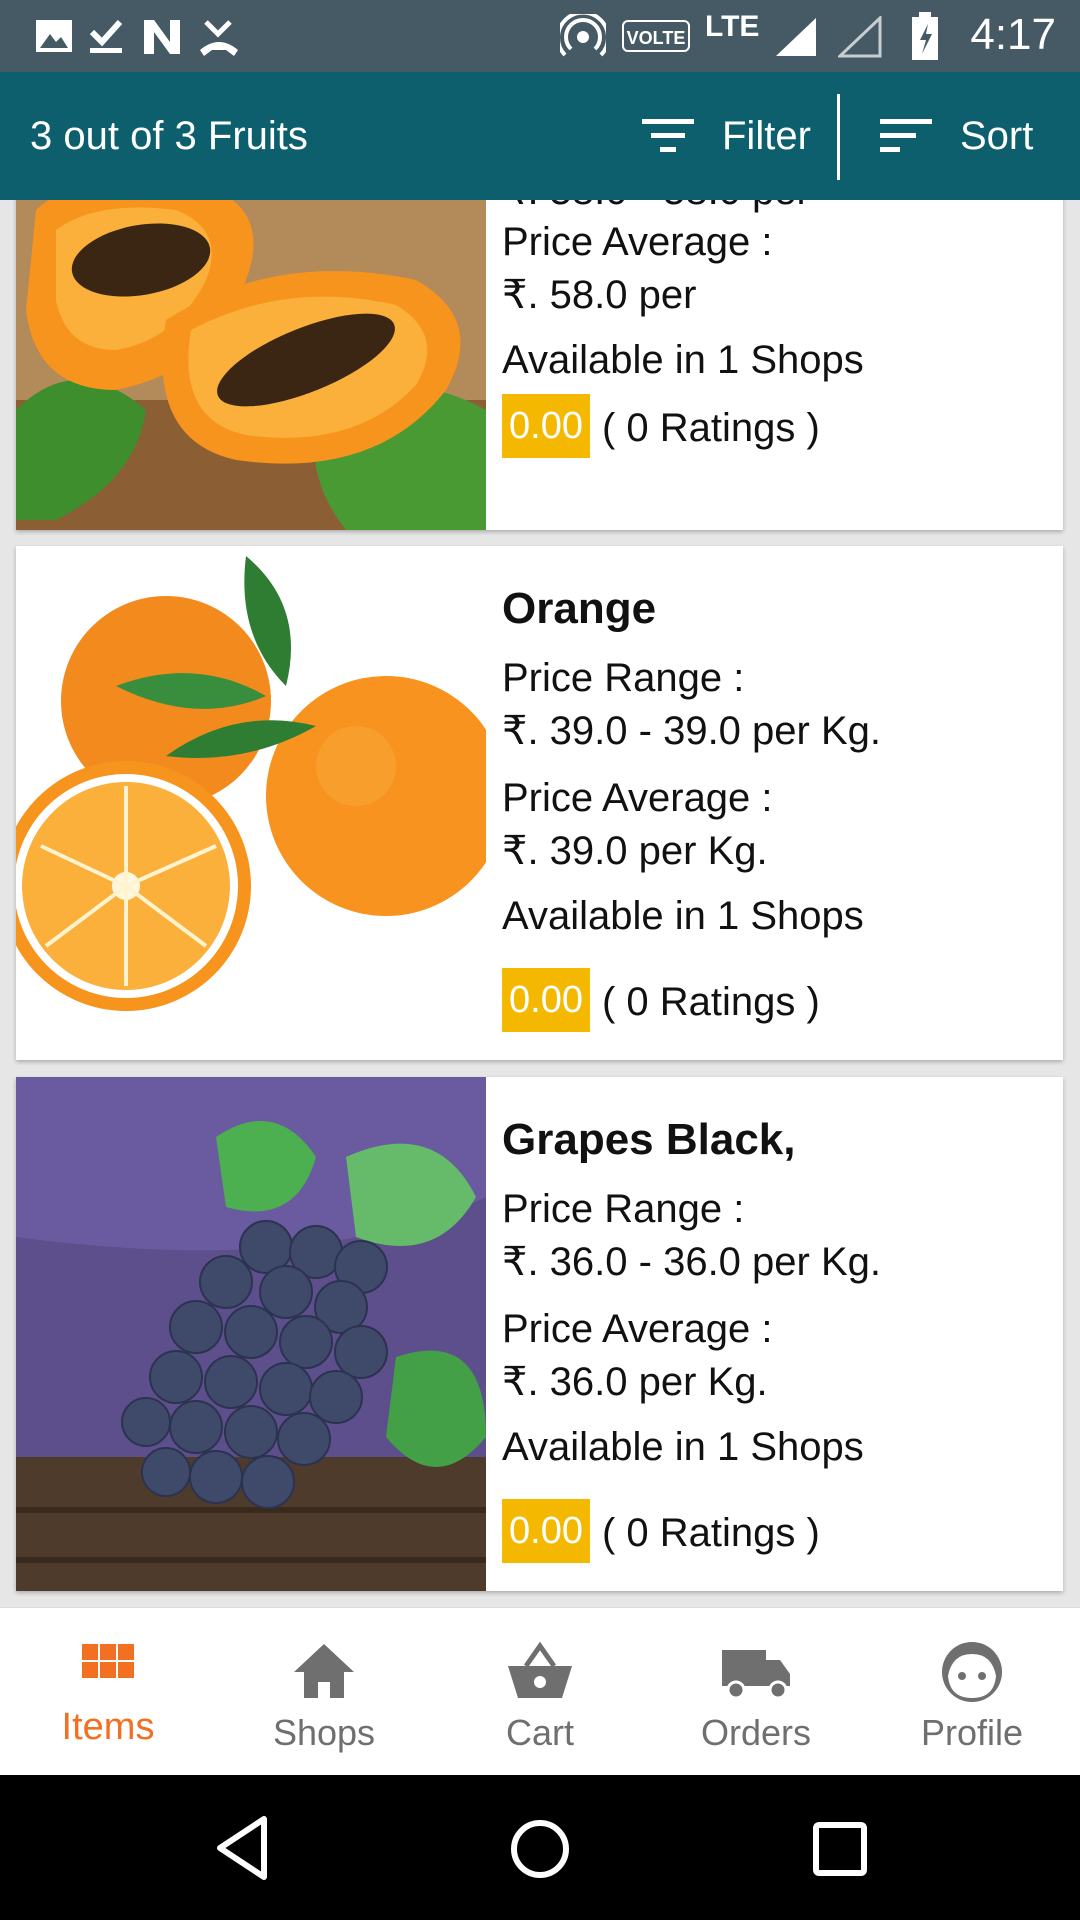  I want to click on volte-badge: VOLTE, so click(656, 36).